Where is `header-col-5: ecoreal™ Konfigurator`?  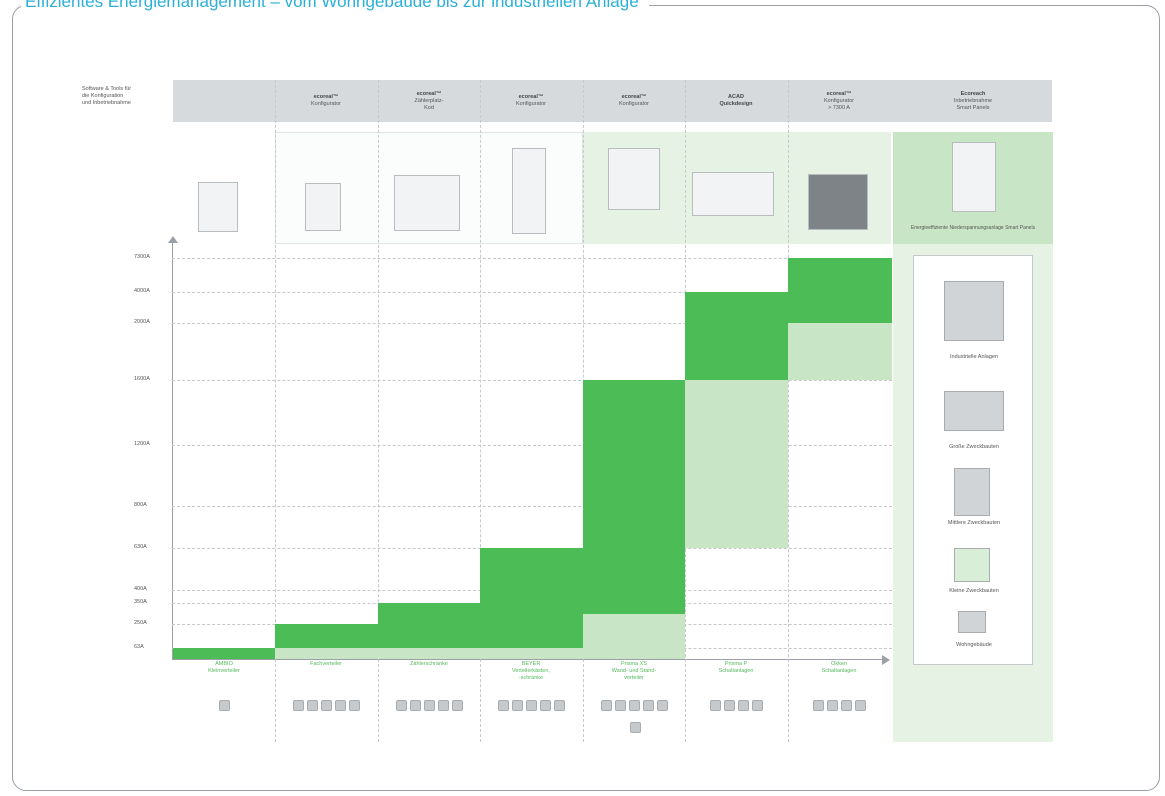 header-col-5: ecoreal™ Konfigurator is located at coordinates (634, 100).